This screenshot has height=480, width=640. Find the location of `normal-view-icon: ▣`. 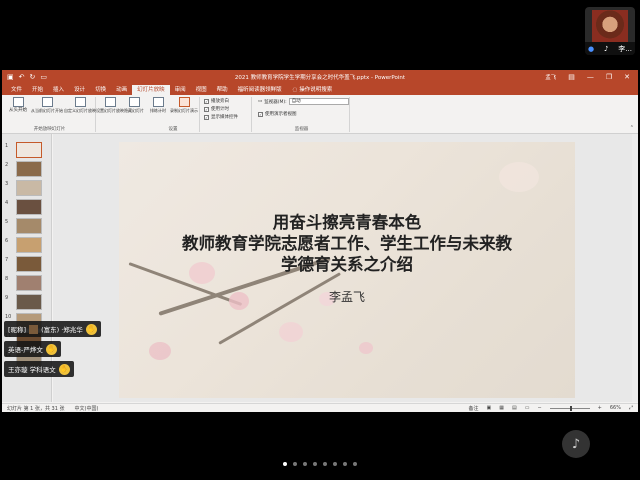

normal-view-icon: ▣ is located at coordinates (489, 408).